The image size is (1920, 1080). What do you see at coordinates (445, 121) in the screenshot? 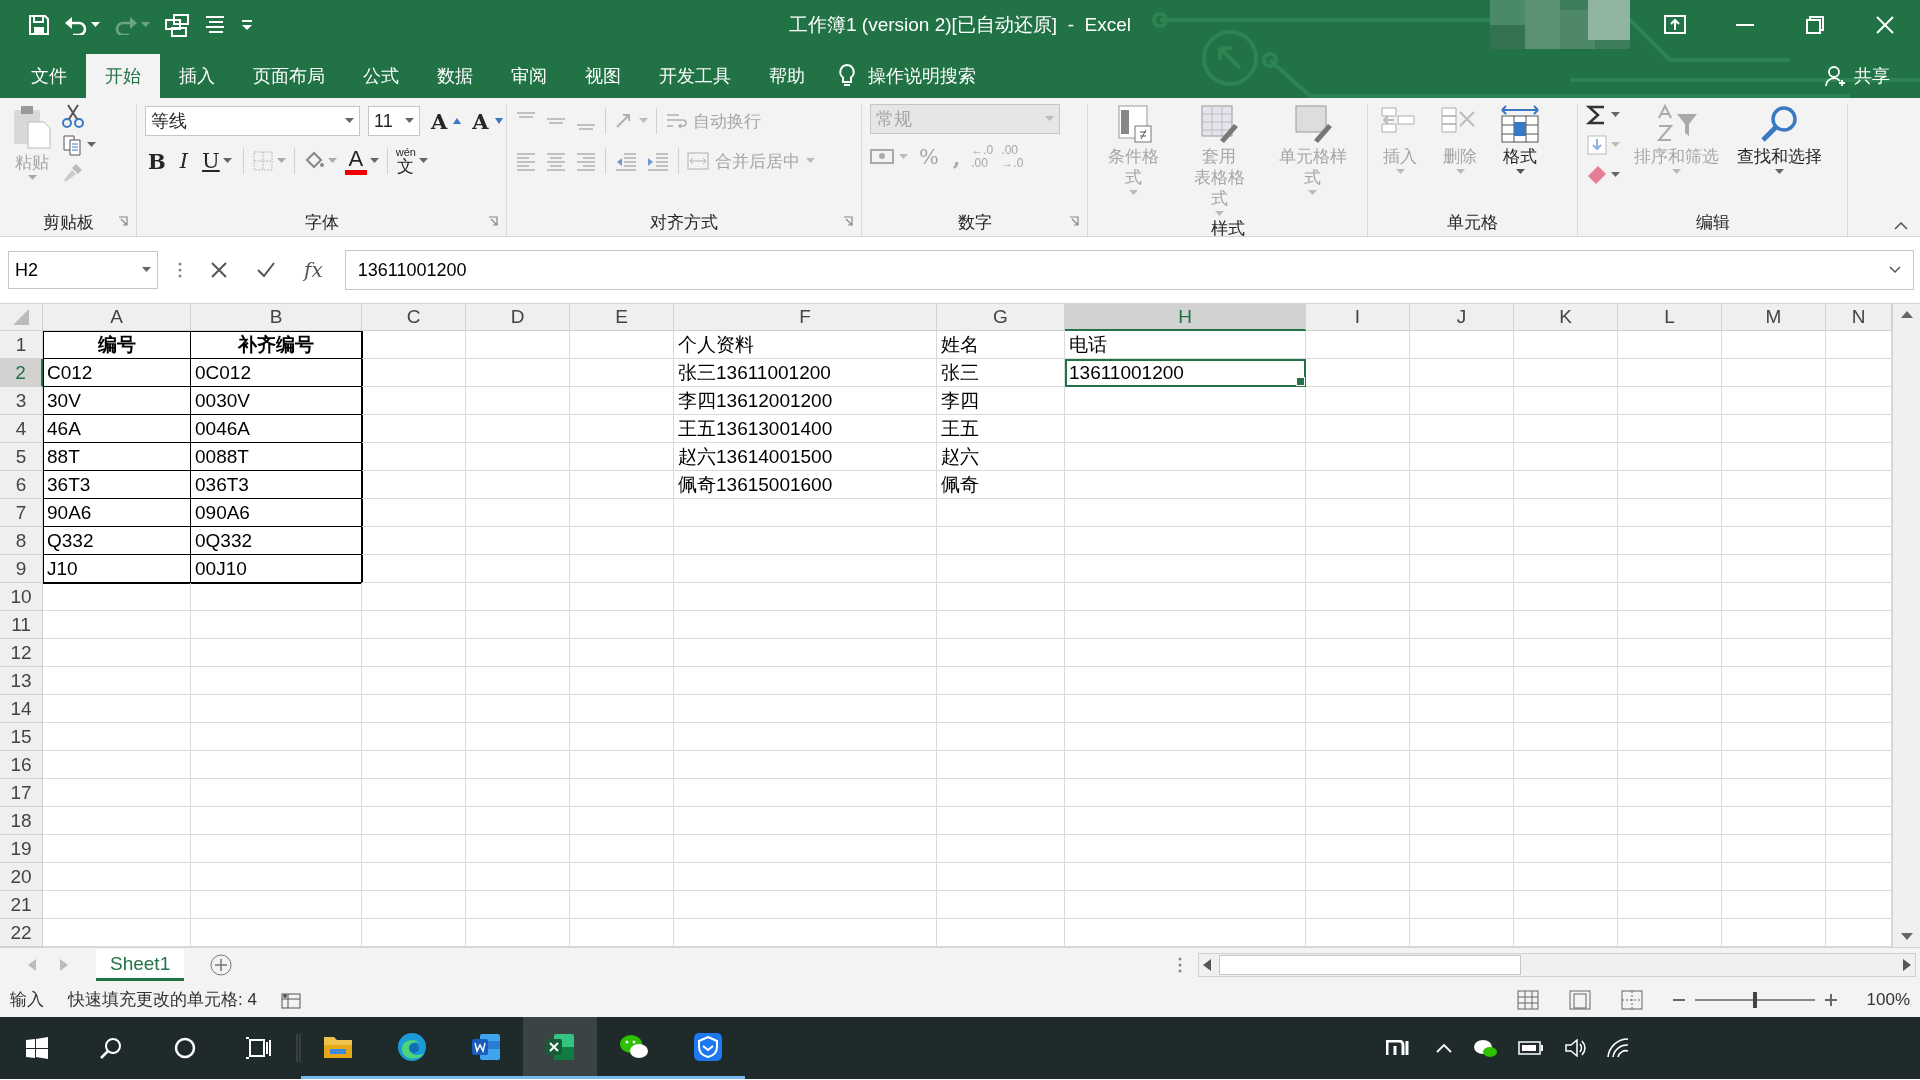
I see `grow-font-button: A` at bounding box center [445, 121].